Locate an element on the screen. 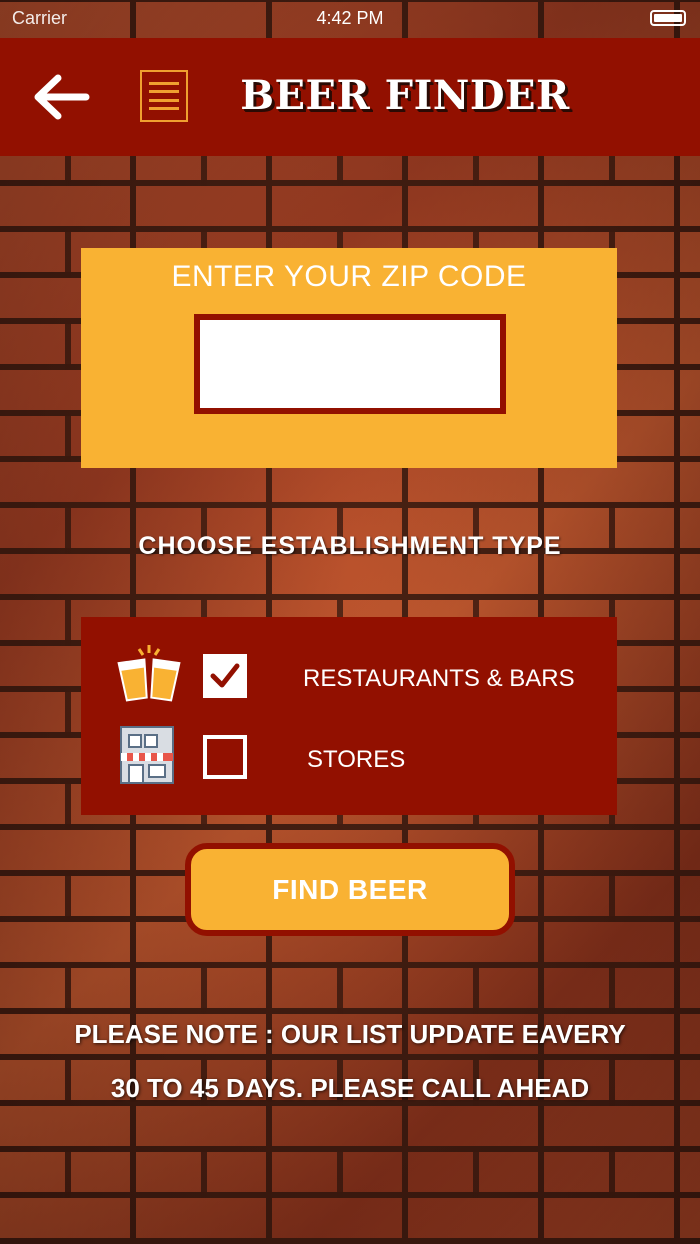 The height and width of the screenshot is (1244, 700). arrow-left-icon is located at coordinates (62, 97).